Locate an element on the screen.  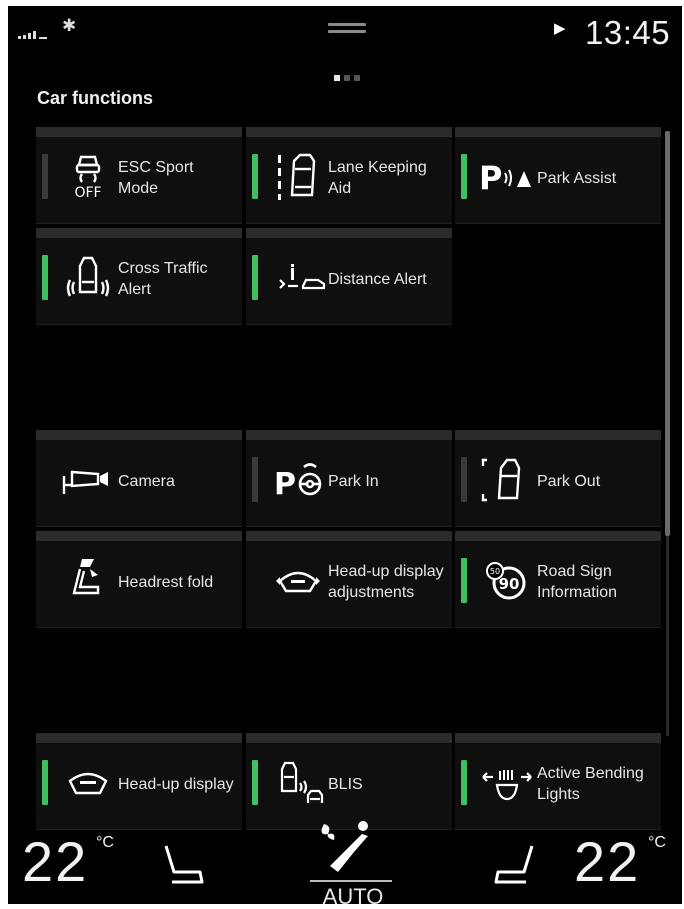
bluetooth-icon: ✱ is located at coordinates (69, 25).